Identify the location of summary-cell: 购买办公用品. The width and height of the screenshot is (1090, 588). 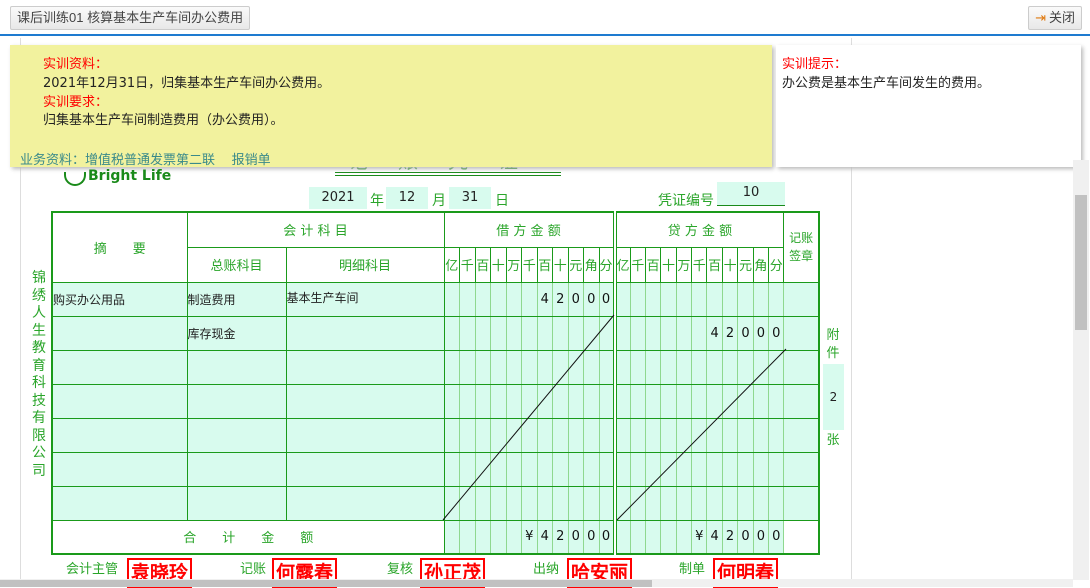
(119, 299).